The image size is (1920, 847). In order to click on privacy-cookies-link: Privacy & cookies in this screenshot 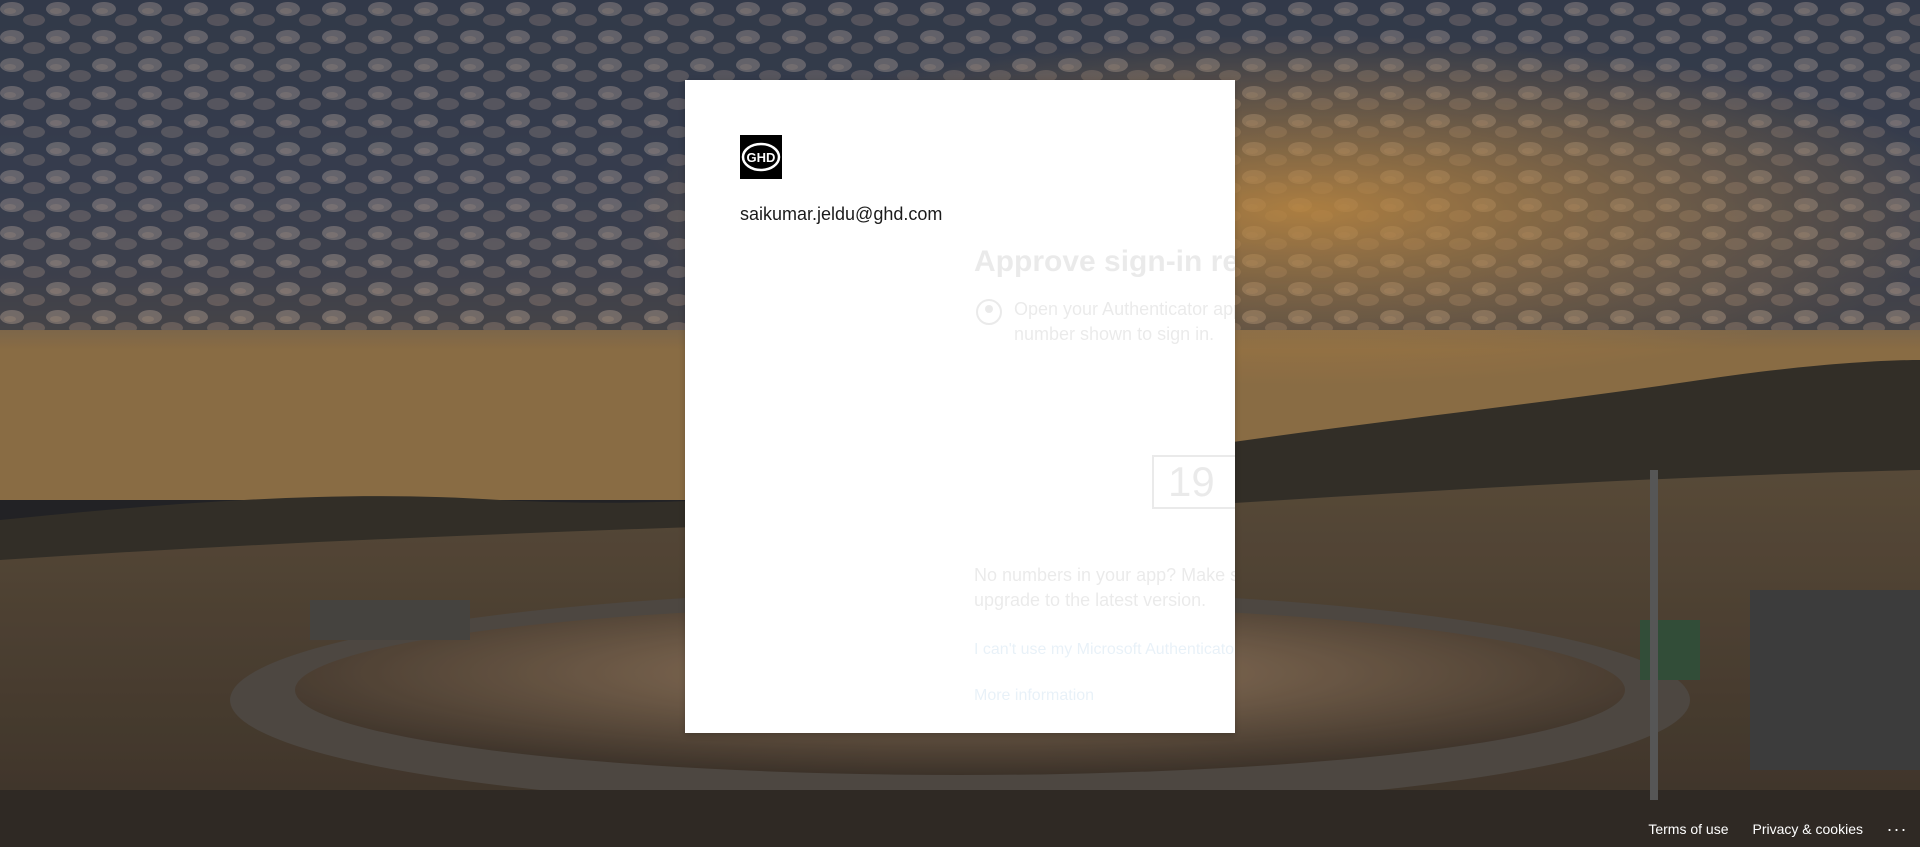, I will do `click(1808, 829)`.